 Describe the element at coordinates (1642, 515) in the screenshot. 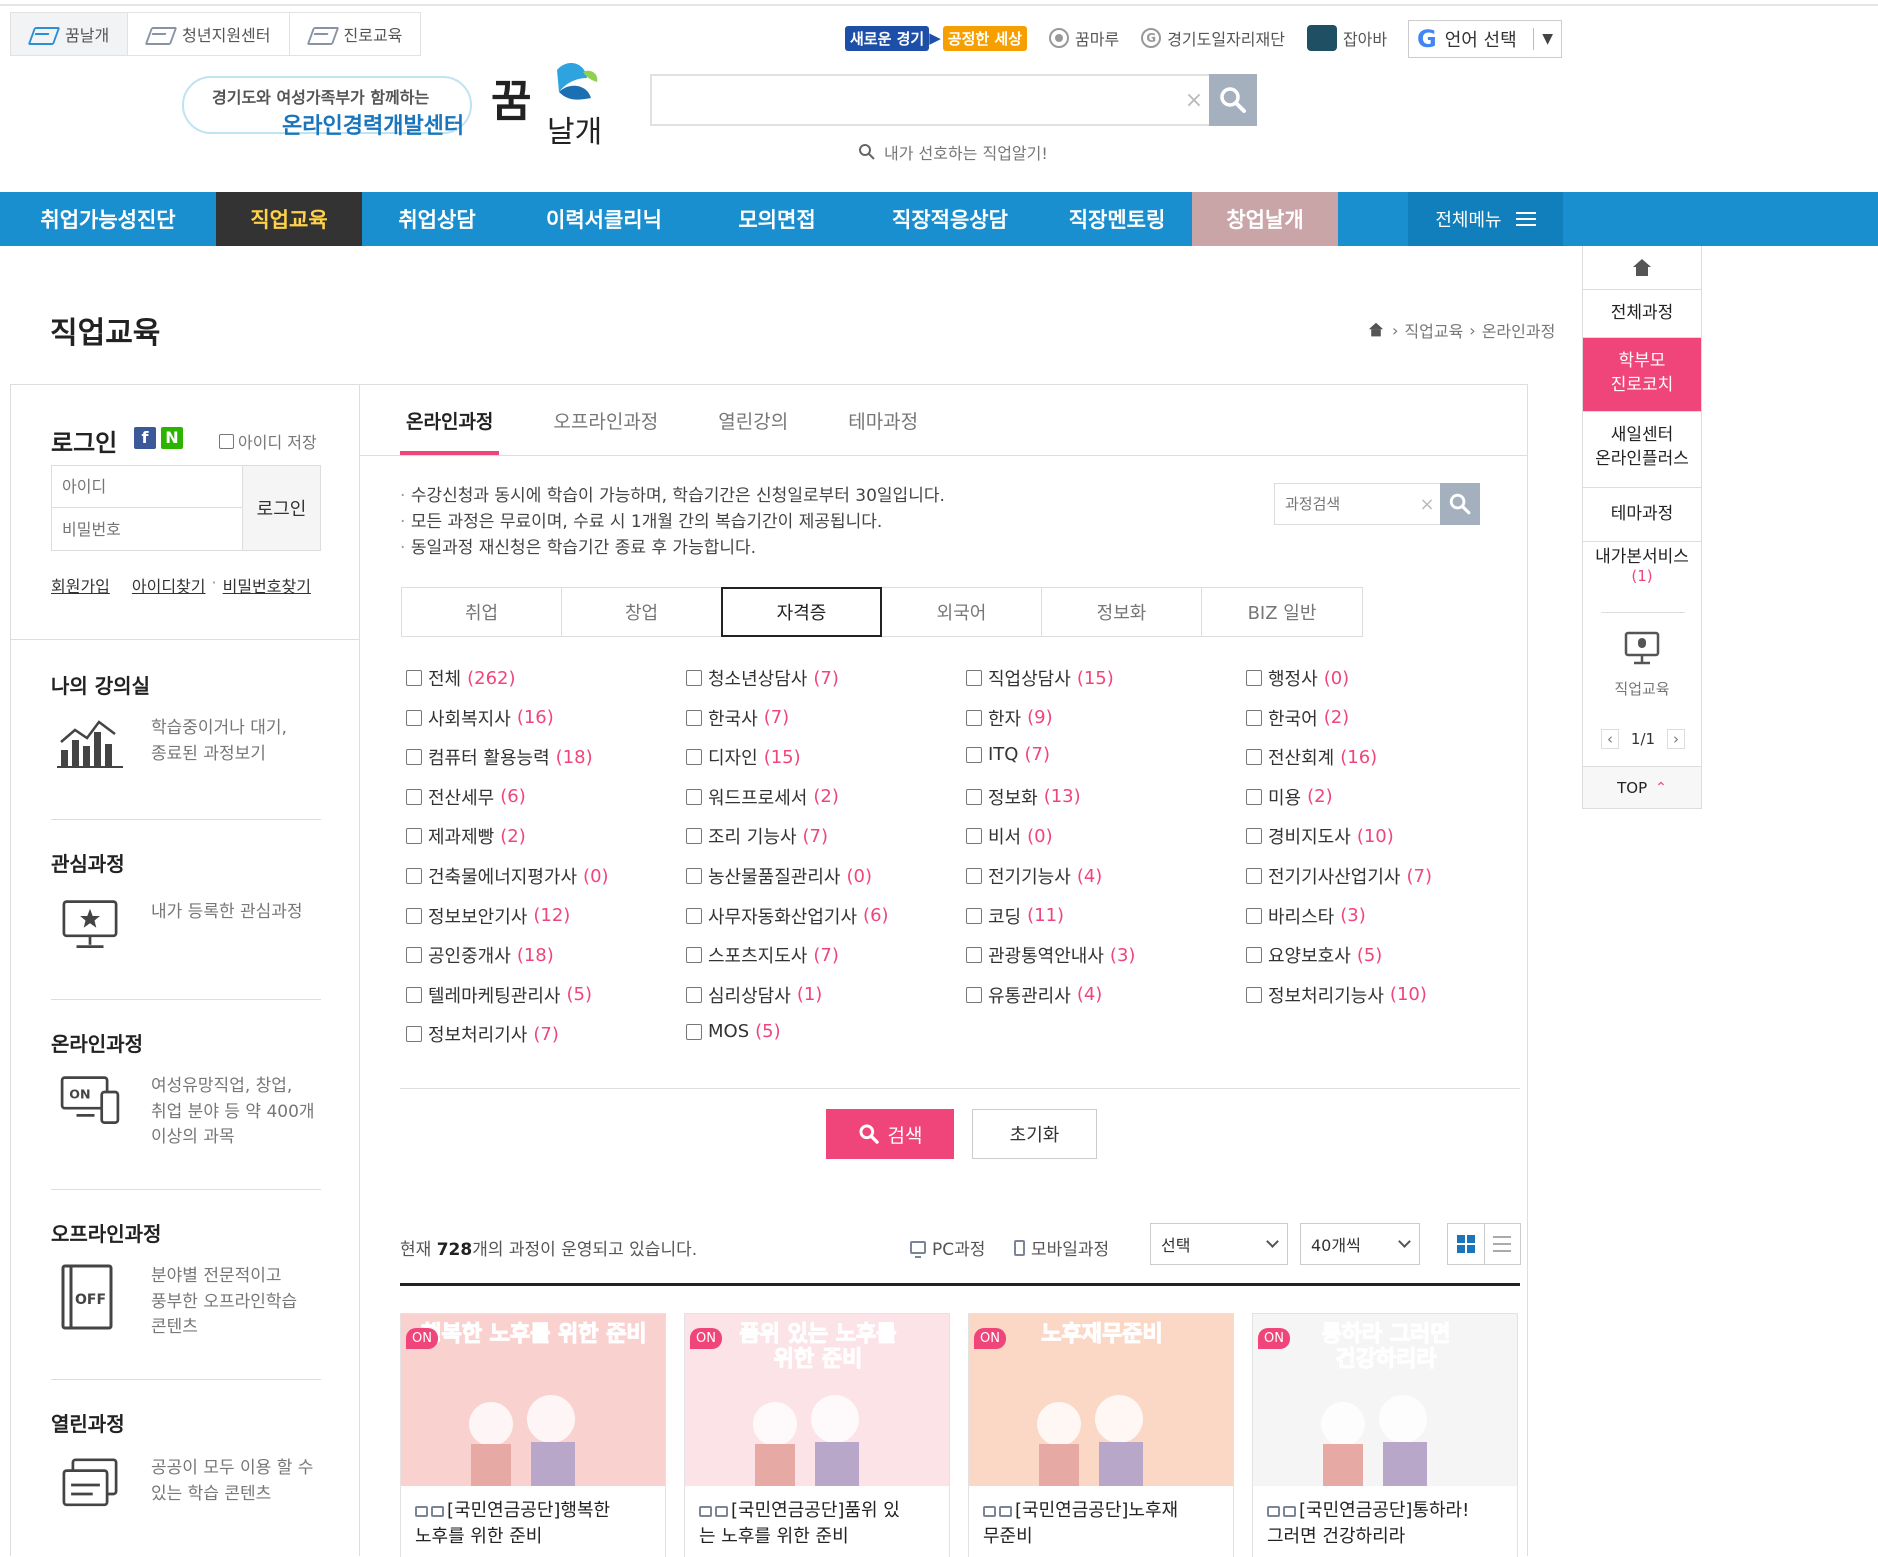

I see `quick-theme-courses: 테마과정` at that location.